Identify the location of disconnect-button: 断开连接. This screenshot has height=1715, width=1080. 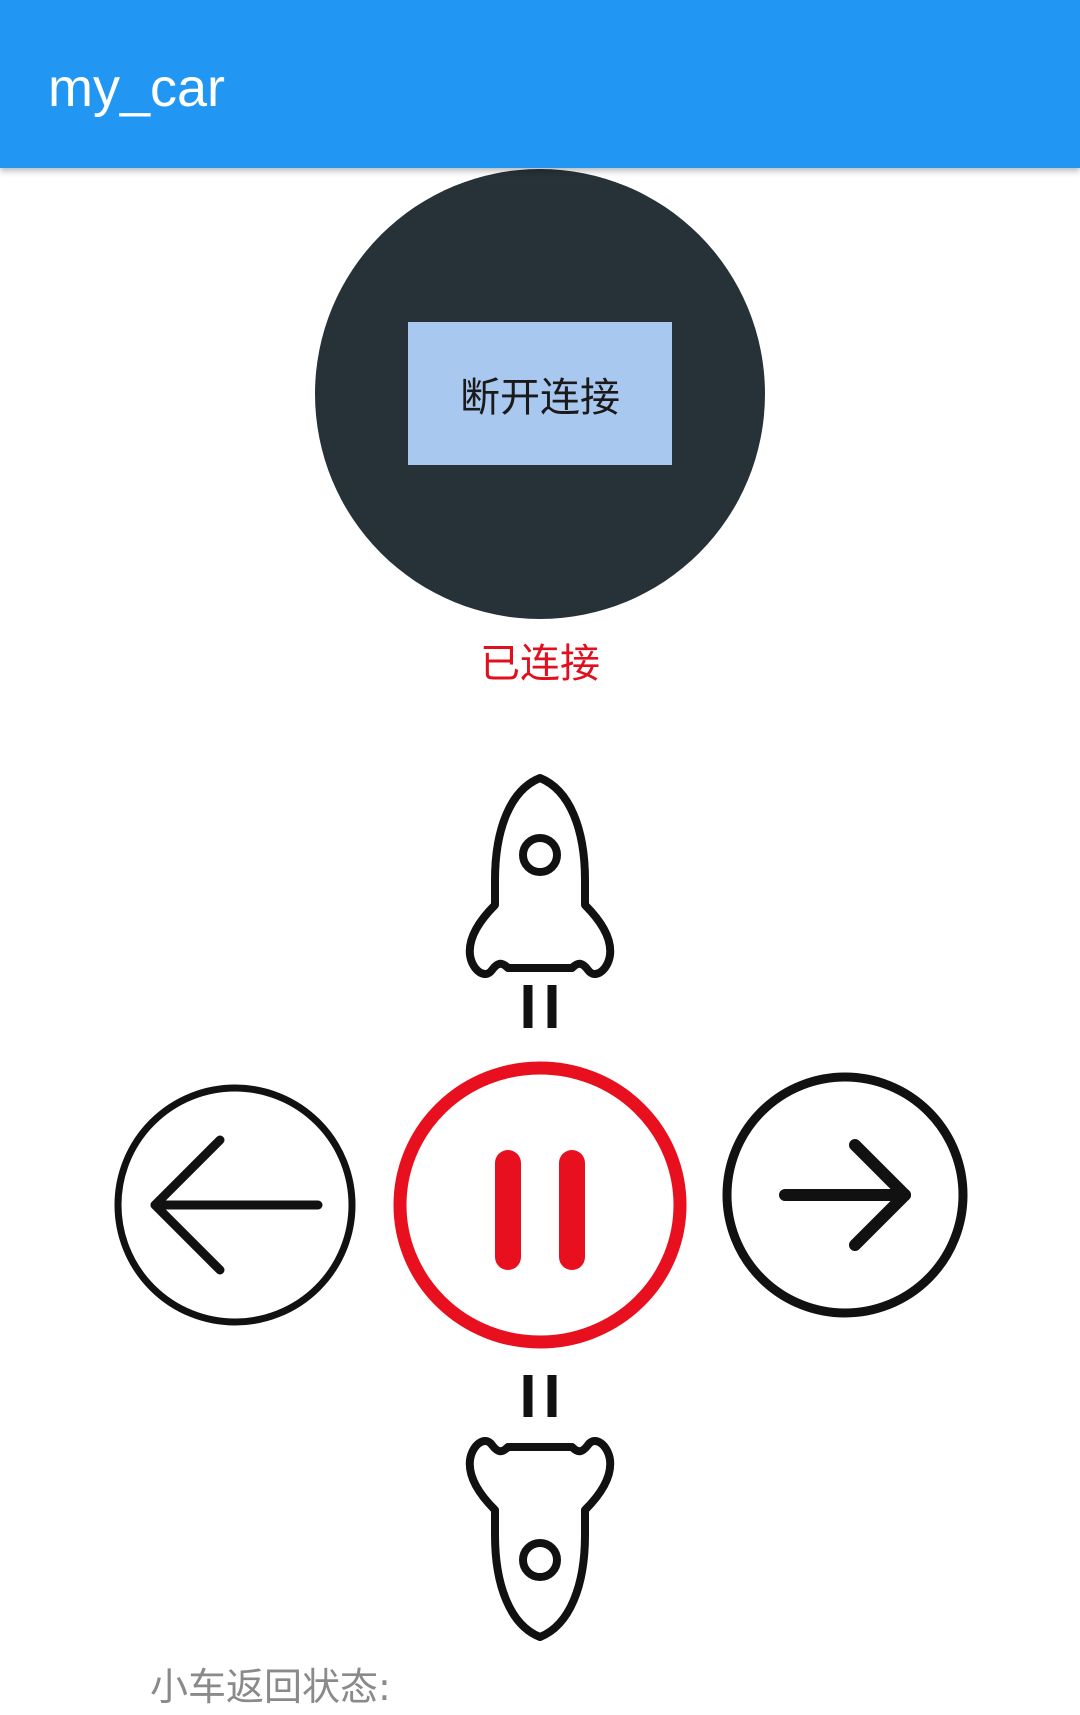
(540, 393).